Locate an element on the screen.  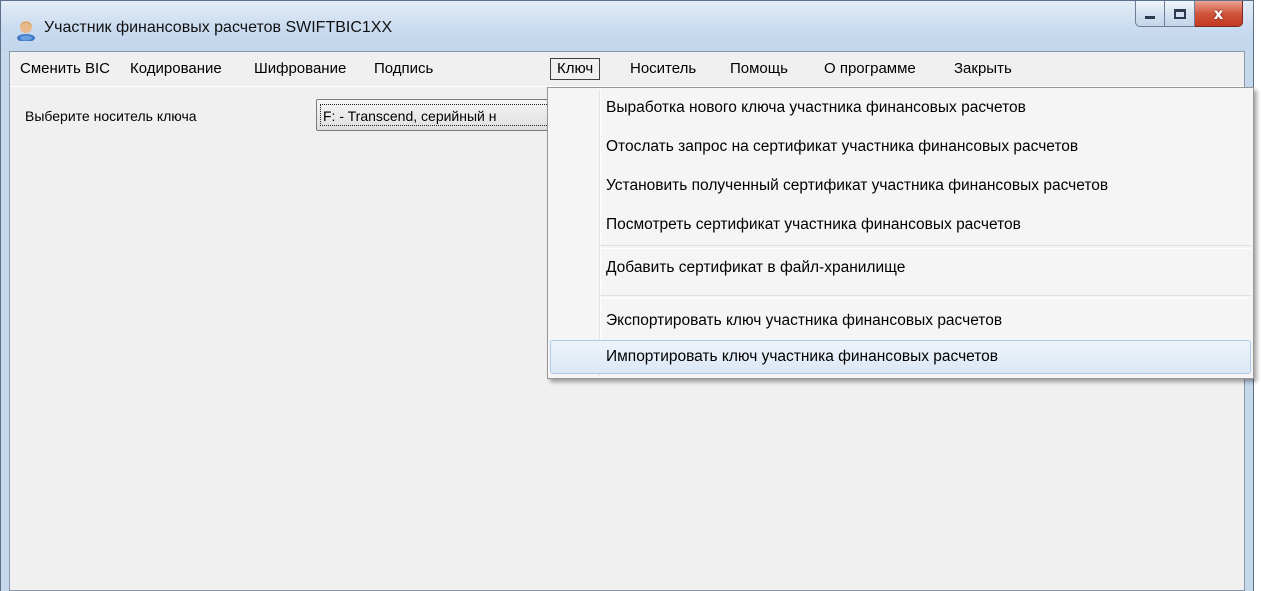
close-button: x is located at coordinates (1219, 14).